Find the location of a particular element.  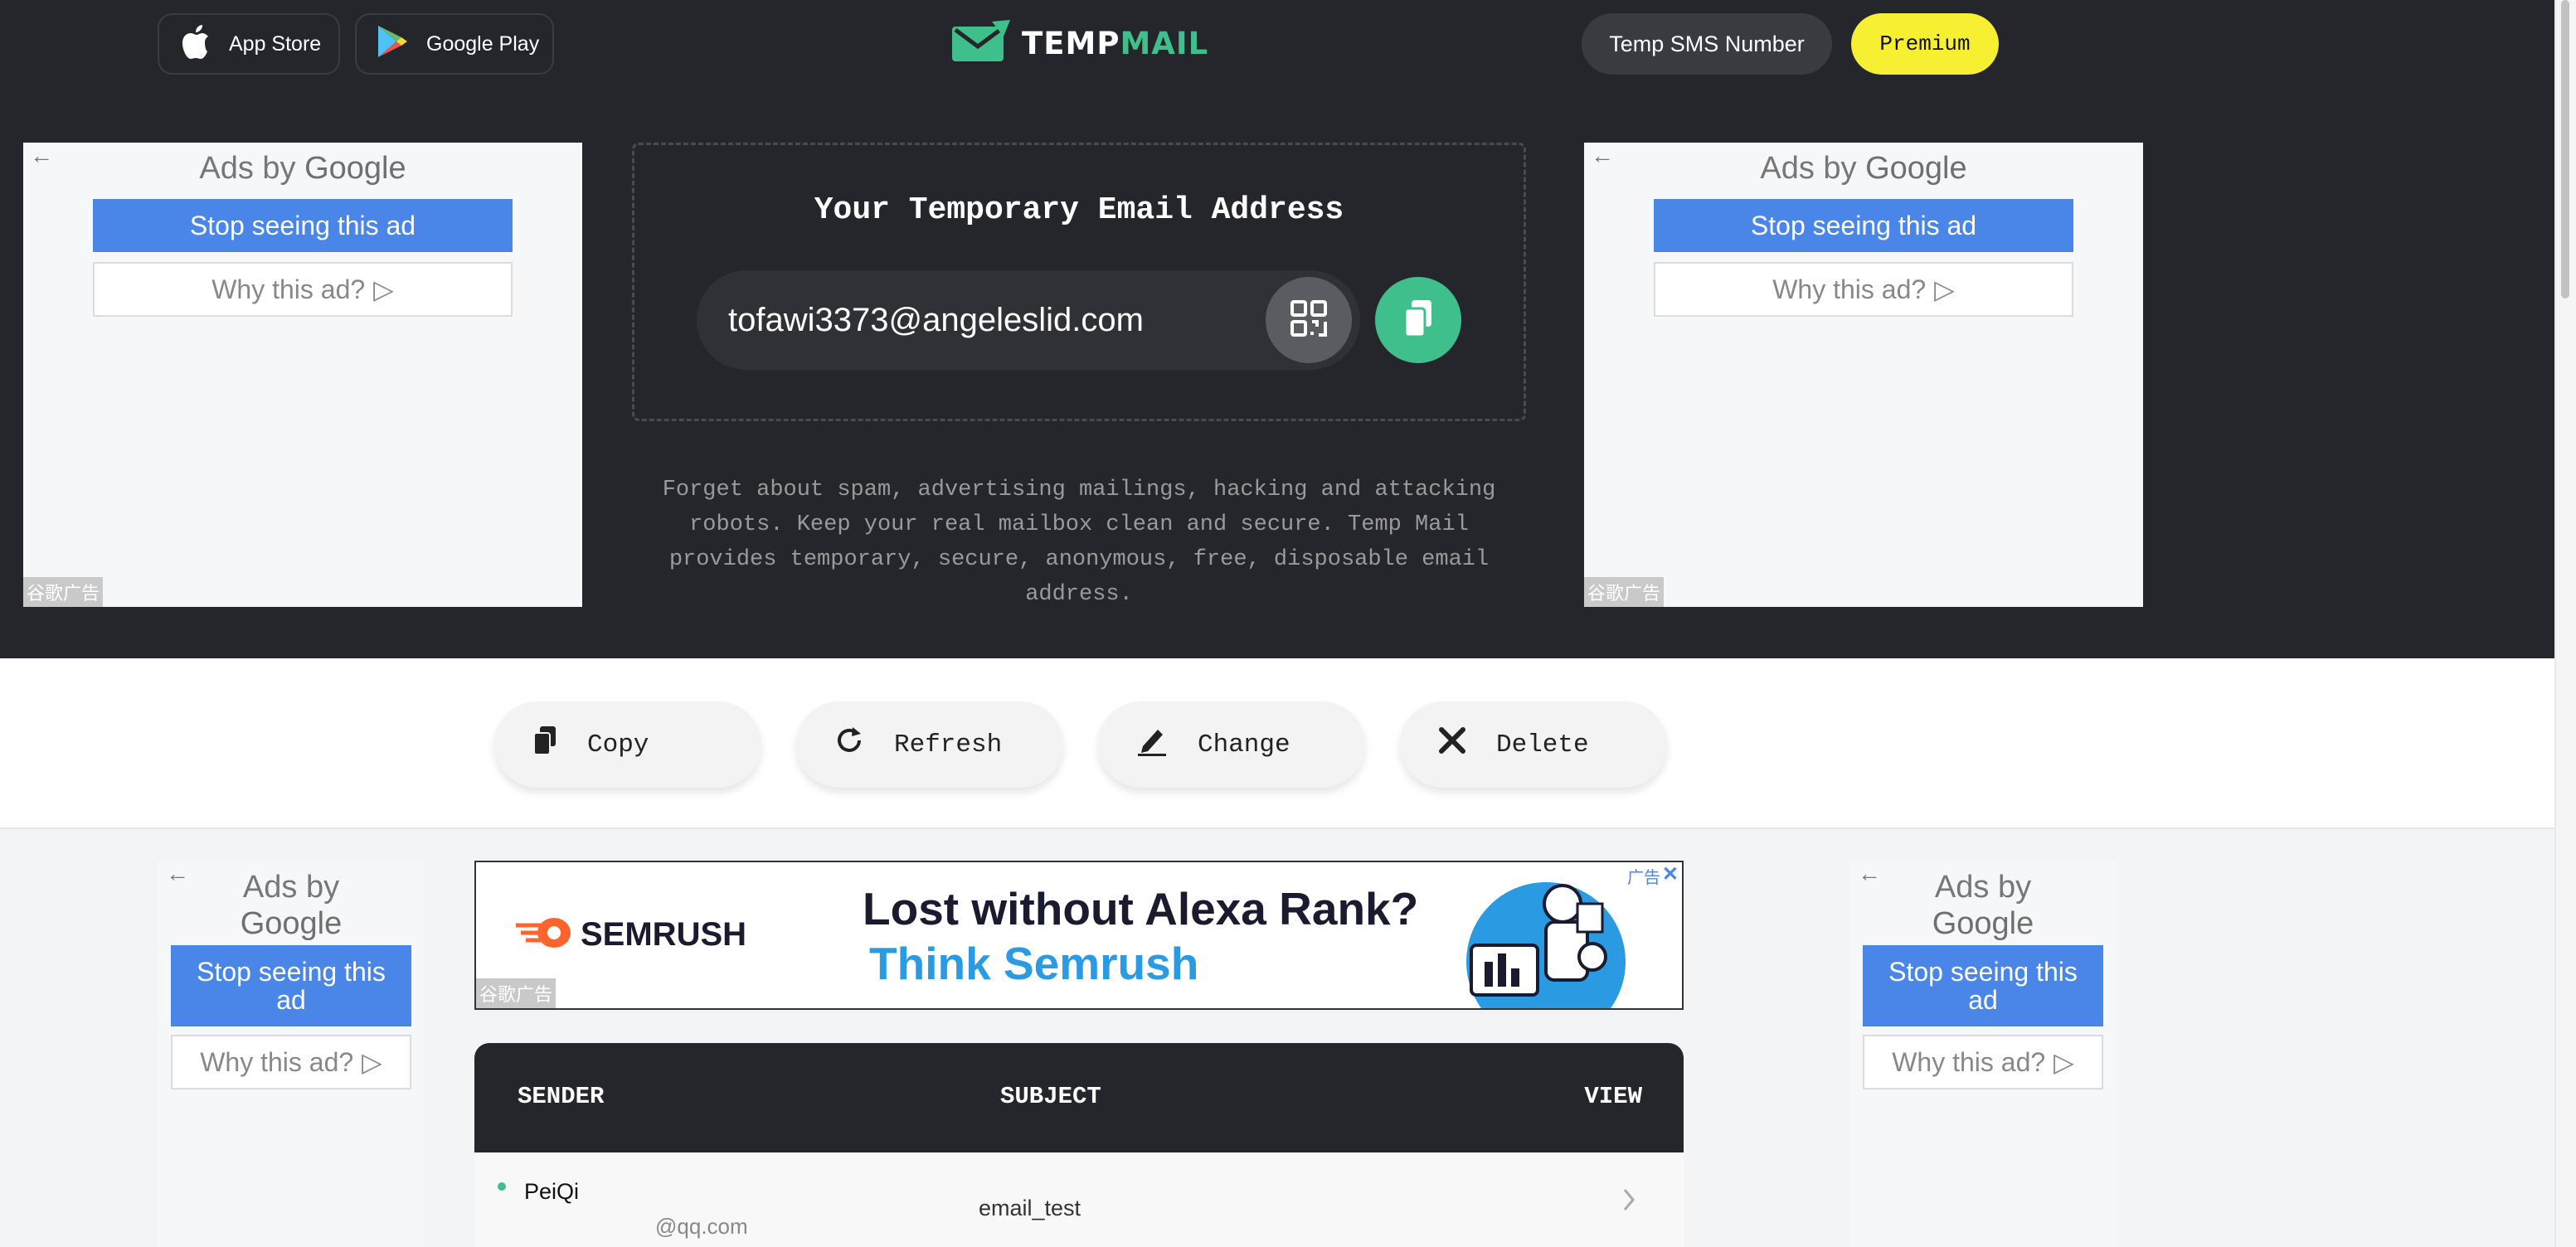

copy-address-button is located at coordinates (1418, 320).